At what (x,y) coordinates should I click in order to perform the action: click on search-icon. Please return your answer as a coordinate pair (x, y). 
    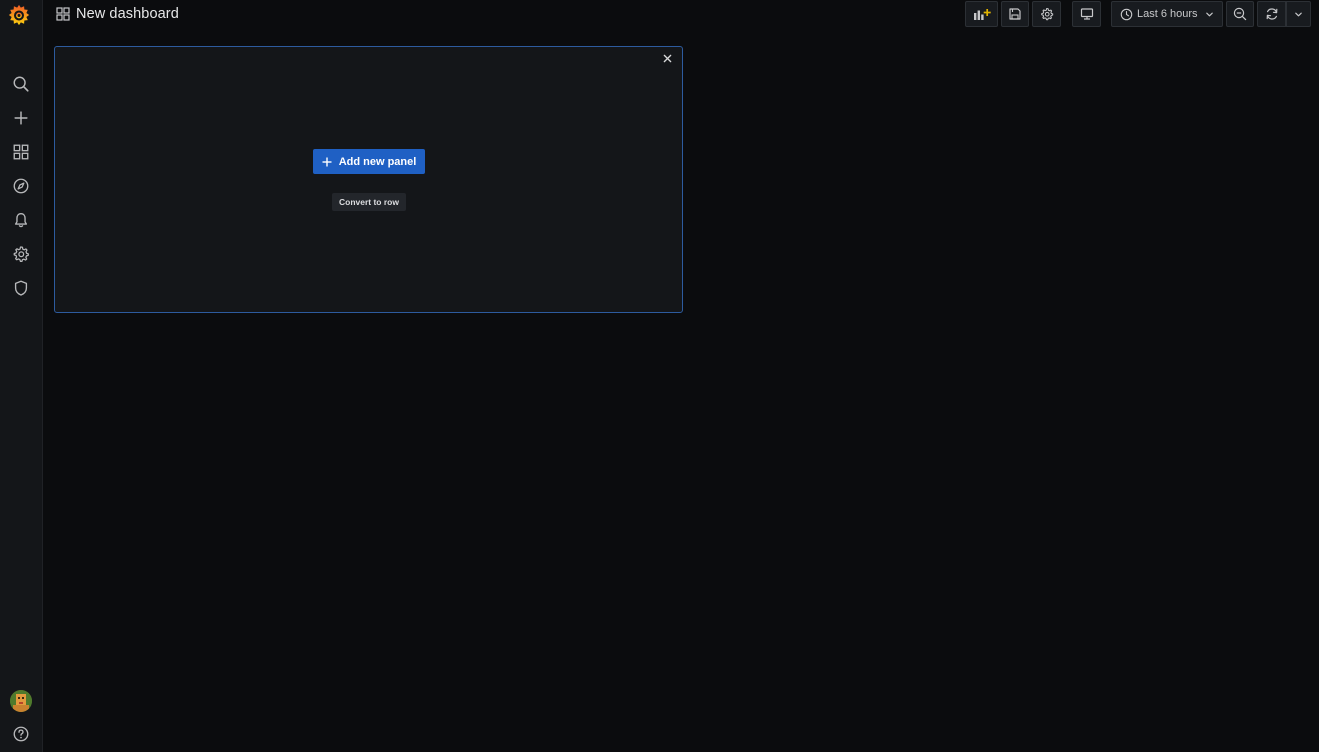
    Looking at the image, I should click on (21, 84).